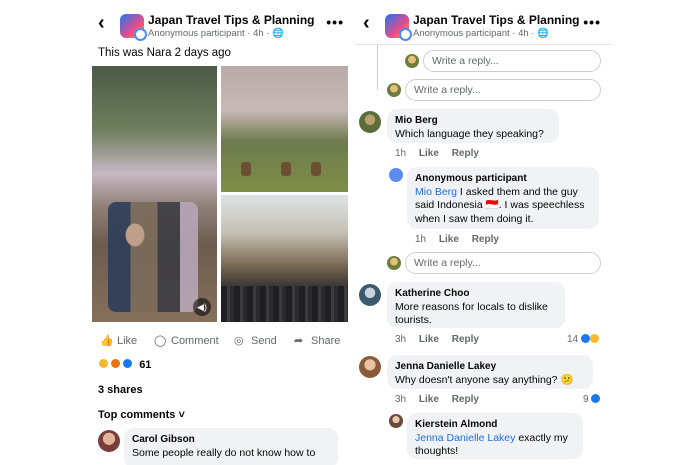  What do you see at coordinates (239, 341) in the screenshot?
I see `messenger-icon: ◎` at bounding box center [239, 341].